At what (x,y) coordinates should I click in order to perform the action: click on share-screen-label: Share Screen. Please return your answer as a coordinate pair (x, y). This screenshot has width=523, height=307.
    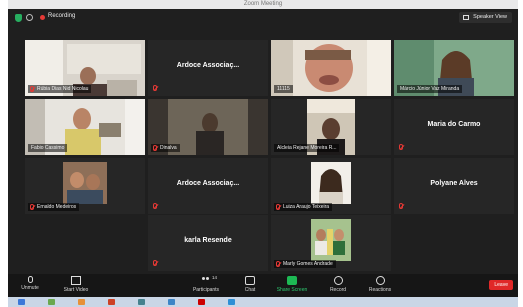
    Looking at the image, I should click on (292, 290).